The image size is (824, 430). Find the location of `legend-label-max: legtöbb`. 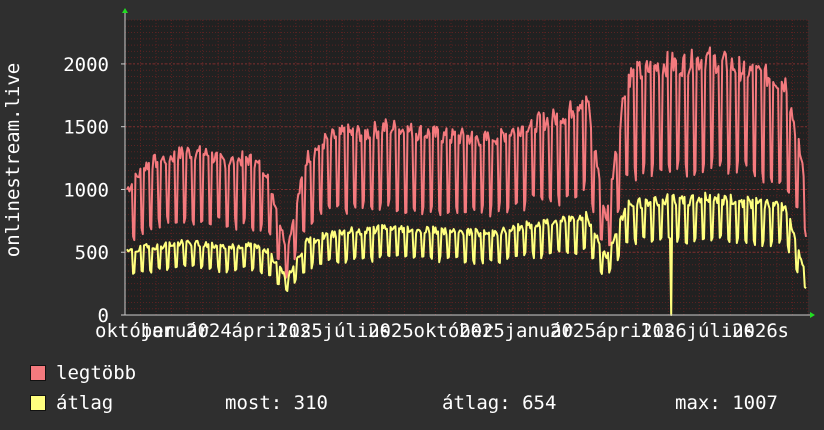

legend-label-max: legtöbb is located at coordinates (96, 373).